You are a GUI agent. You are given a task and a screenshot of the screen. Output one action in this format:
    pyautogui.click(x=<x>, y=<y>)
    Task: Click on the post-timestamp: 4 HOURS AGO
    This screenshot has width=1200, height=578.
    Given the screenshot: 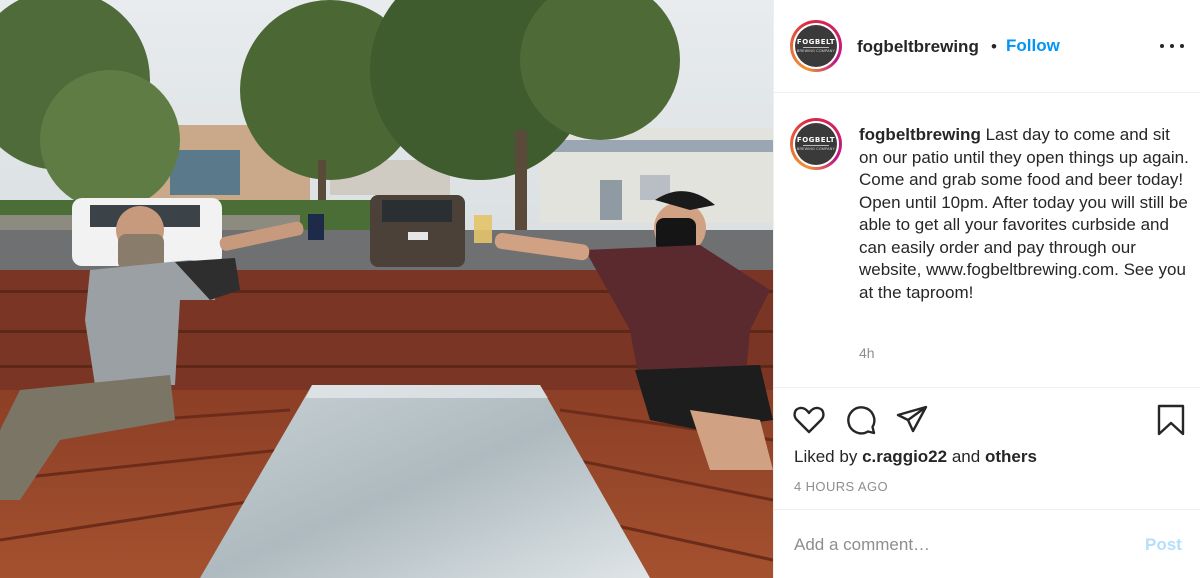 What is the action you would take?
    pyautogui.click(x=841, y=486)
    